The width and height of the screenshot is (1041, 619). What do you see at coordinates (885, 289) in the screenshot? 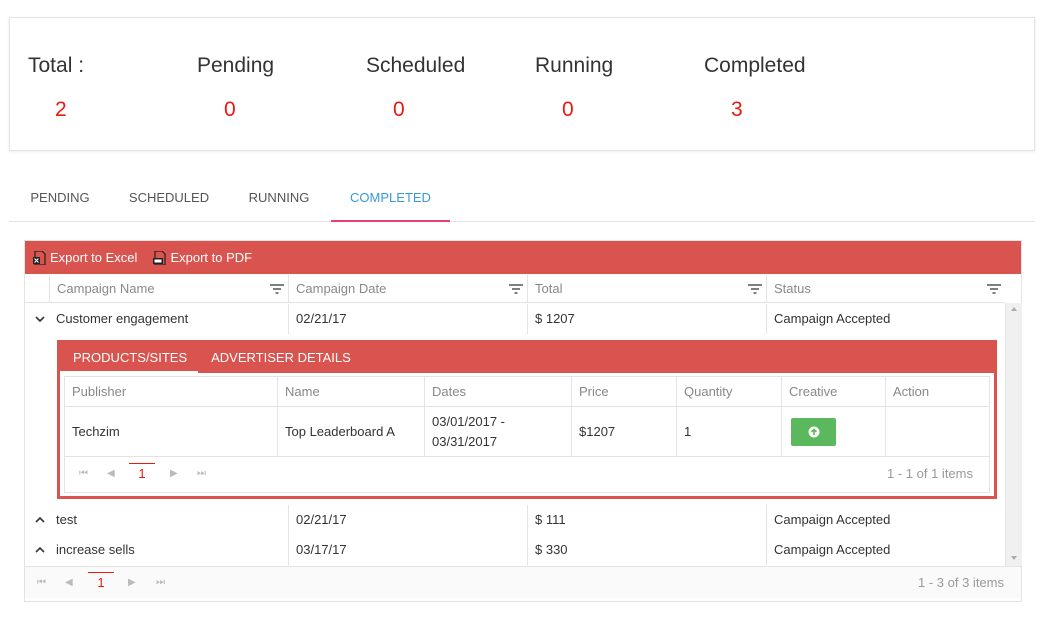
I see `col-status: Status` at bounding box center [885, 289].